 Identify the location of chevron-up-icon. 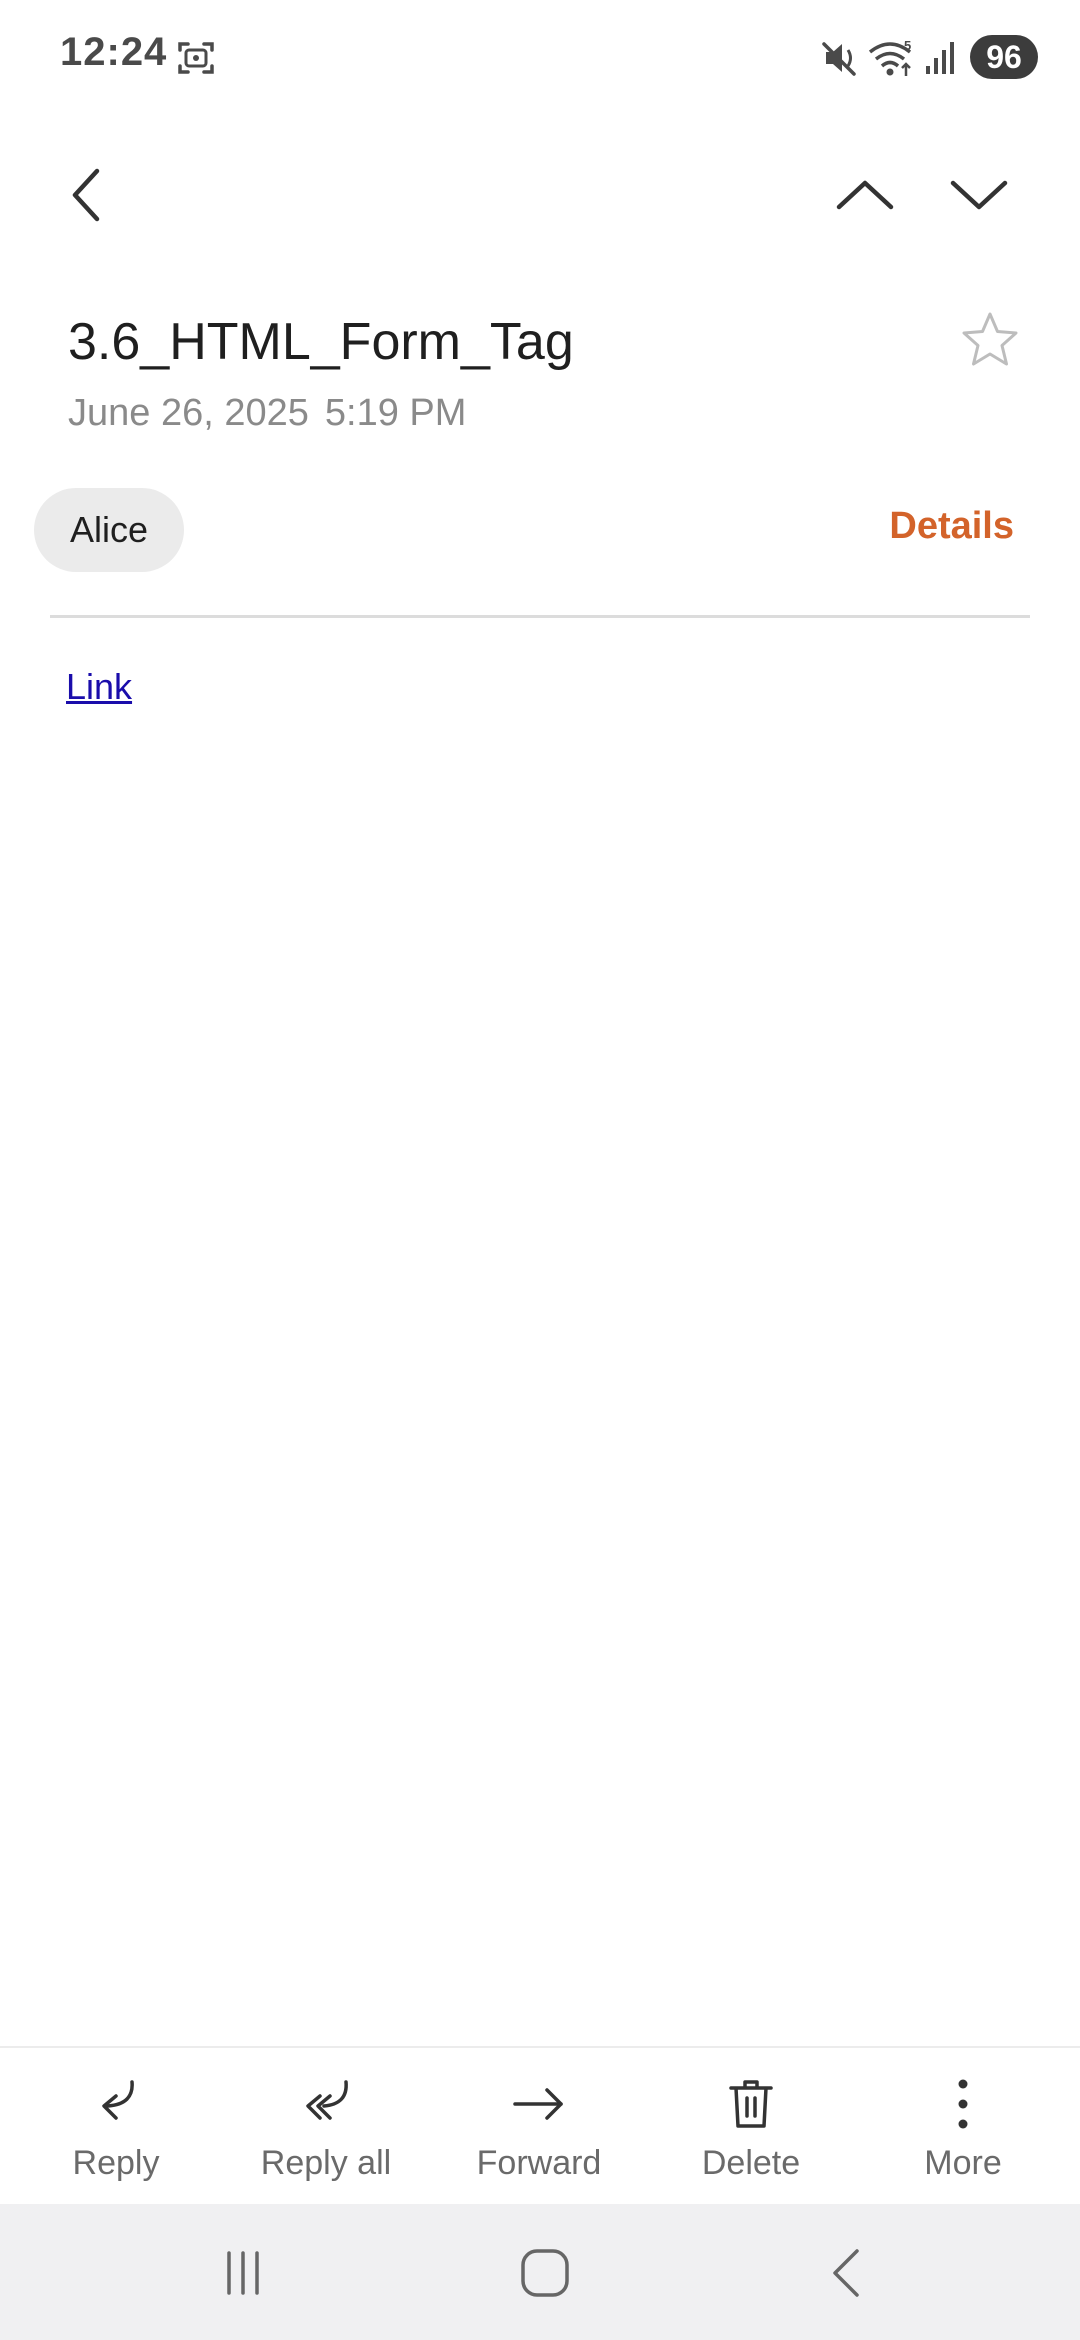
(865, 195).